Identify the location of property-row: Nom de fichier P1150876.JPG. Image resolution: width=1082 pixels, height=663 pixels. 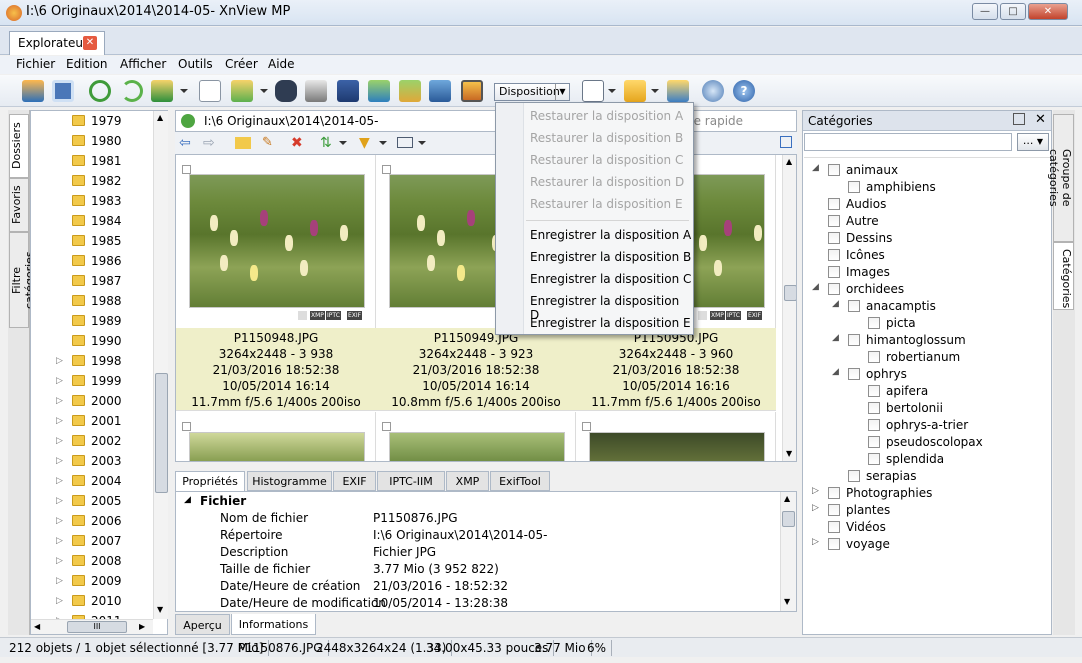
(476, 518).